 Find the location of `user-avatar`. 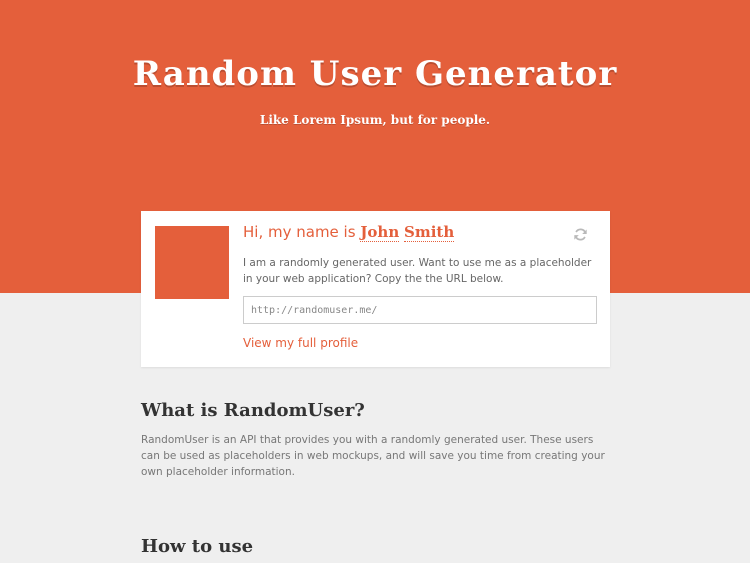

user-avatar is located at coordinates (192, 262).